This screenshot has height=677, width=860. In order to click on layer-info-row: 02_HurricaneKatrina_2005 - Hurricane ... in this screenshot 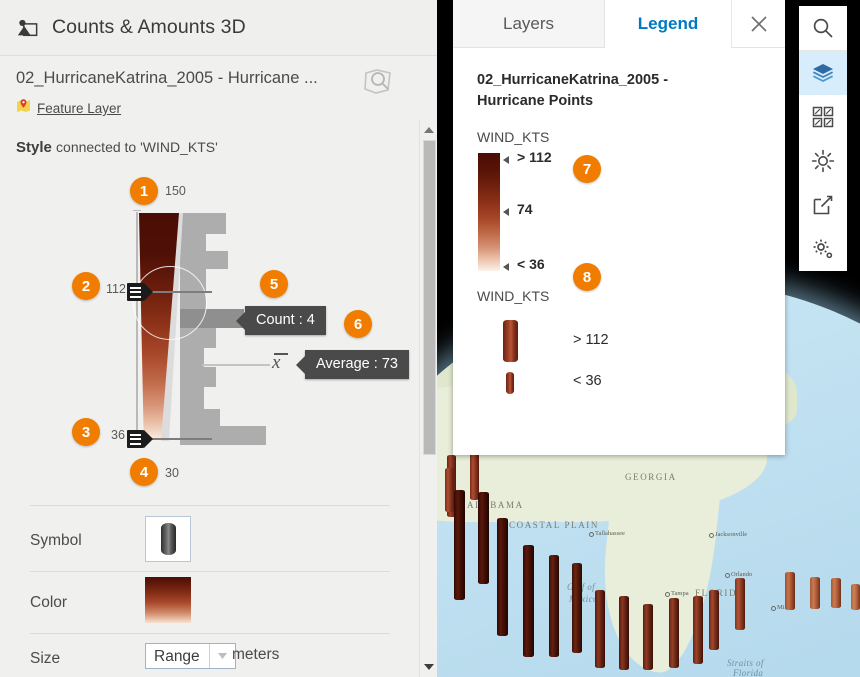, I will do `click(218, 88)`.